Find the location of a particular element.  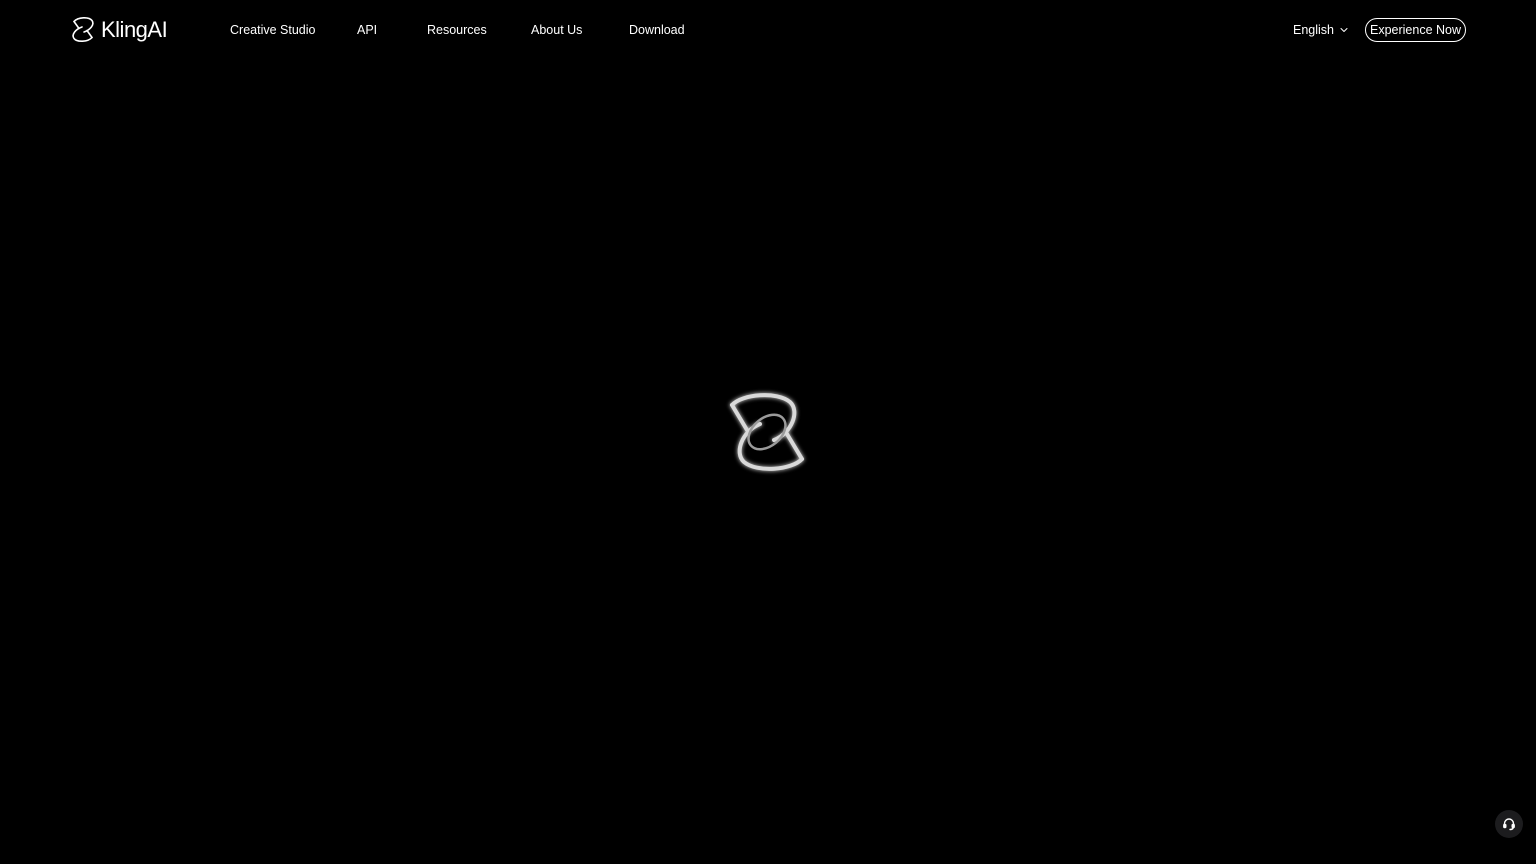

customer-support-button is located at coordinates (1509, 824).